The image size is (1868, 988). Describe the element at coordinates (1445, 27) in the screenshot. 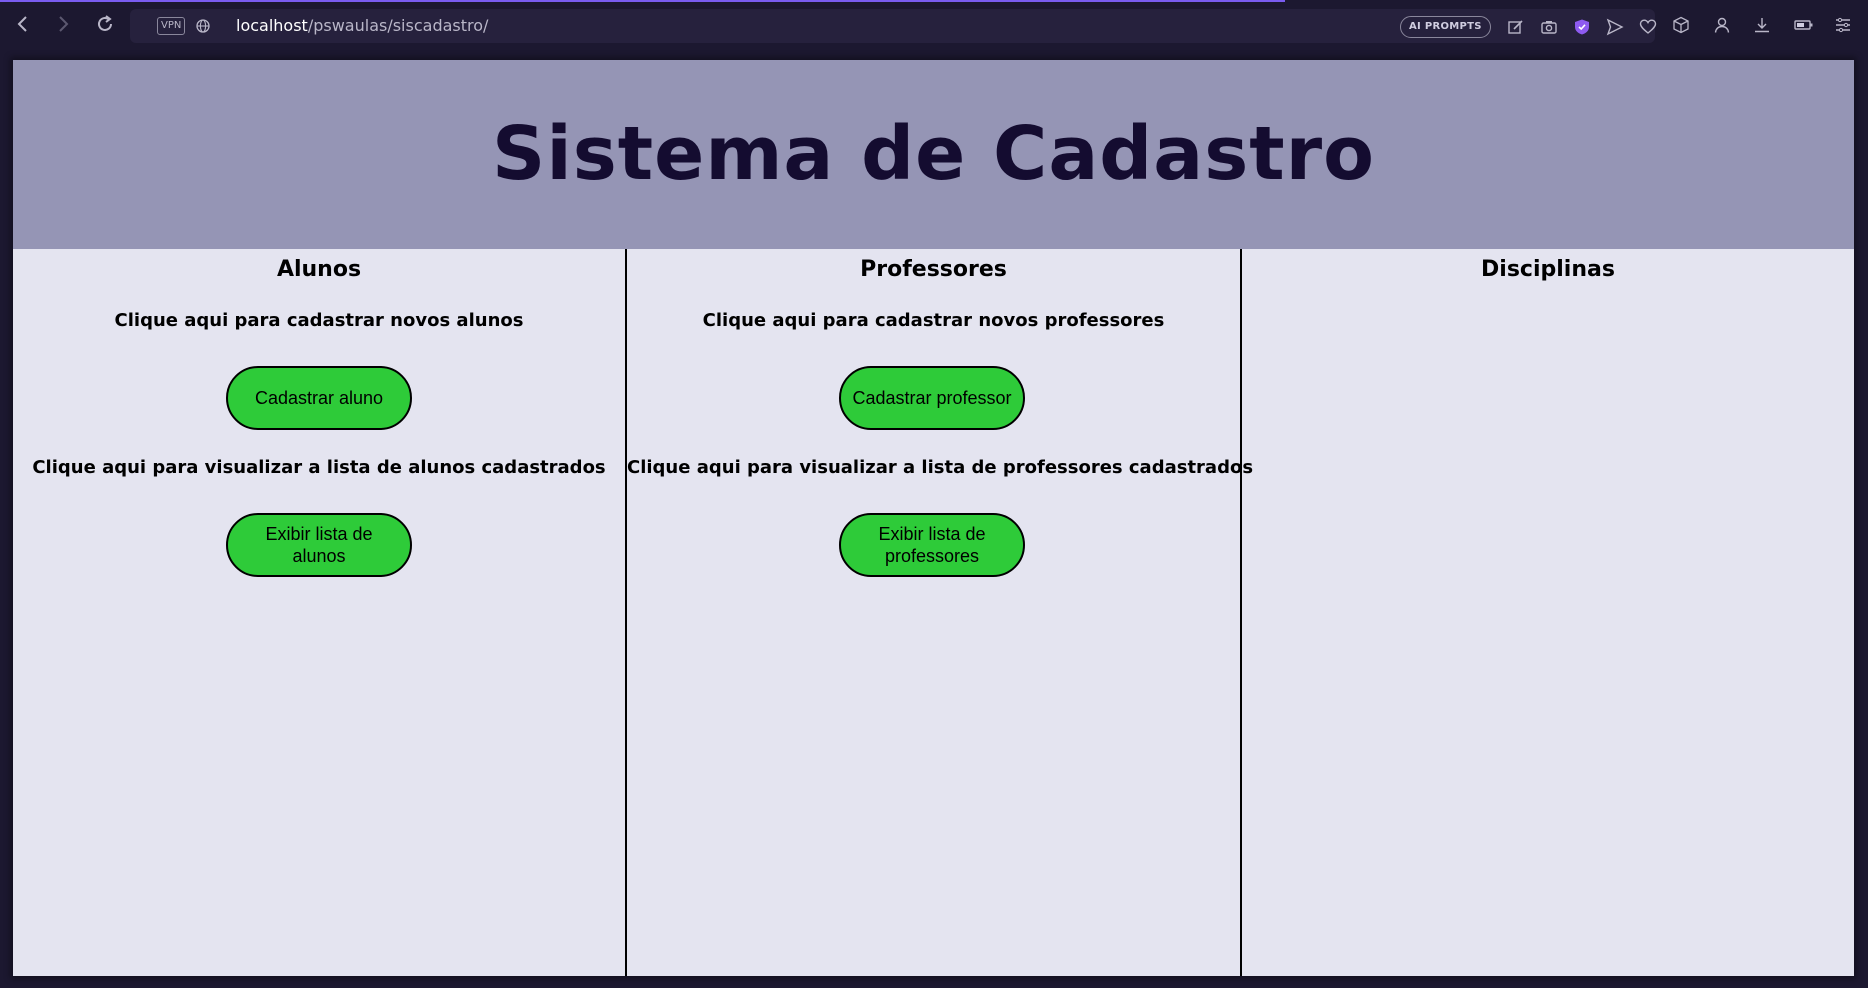

I see `ai-prompts-button: AI PROMPTS` at that location.